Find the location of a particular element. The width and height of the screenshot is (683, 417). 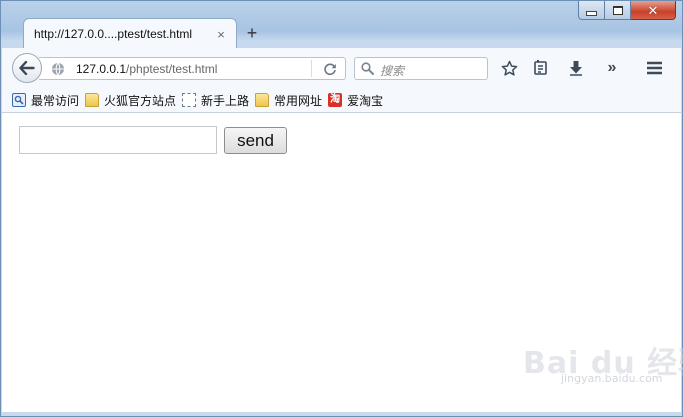

close-icon: ✕ is located at coordinates (653, 10).